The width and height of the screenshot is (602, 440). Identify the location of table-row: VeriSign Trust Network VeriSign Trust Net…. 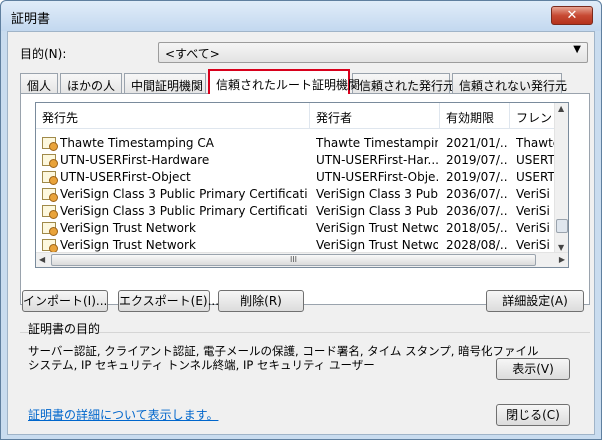
(296, 228).